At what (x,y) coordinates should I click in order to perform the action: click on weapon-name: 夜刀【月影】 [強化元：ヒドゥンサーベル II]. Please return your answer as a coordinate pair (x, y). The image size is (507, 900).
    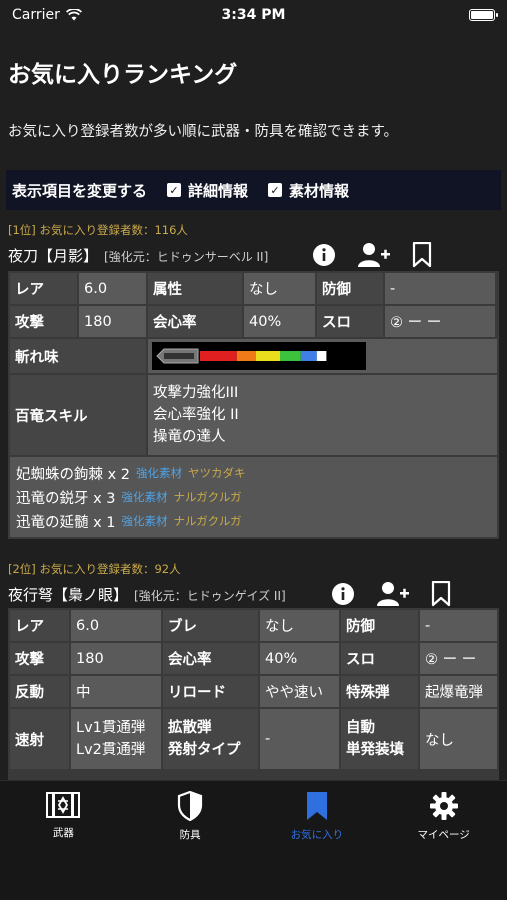
    Looking at the image, I should click on (138, 255).